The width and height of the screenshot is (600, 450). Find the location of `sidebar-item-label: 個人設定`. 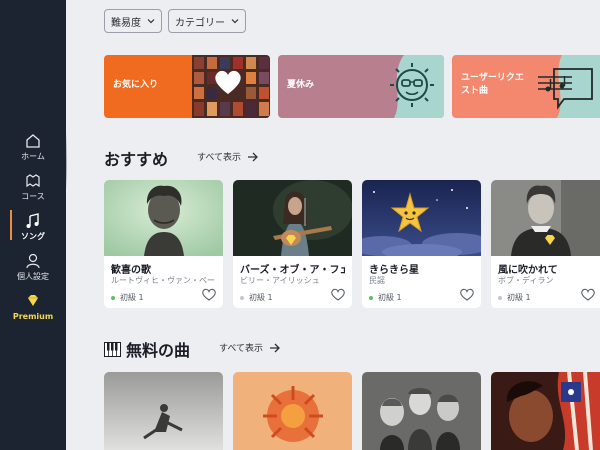

sidebar-item-label: 個人設定 is located at coordinates (33, 276).